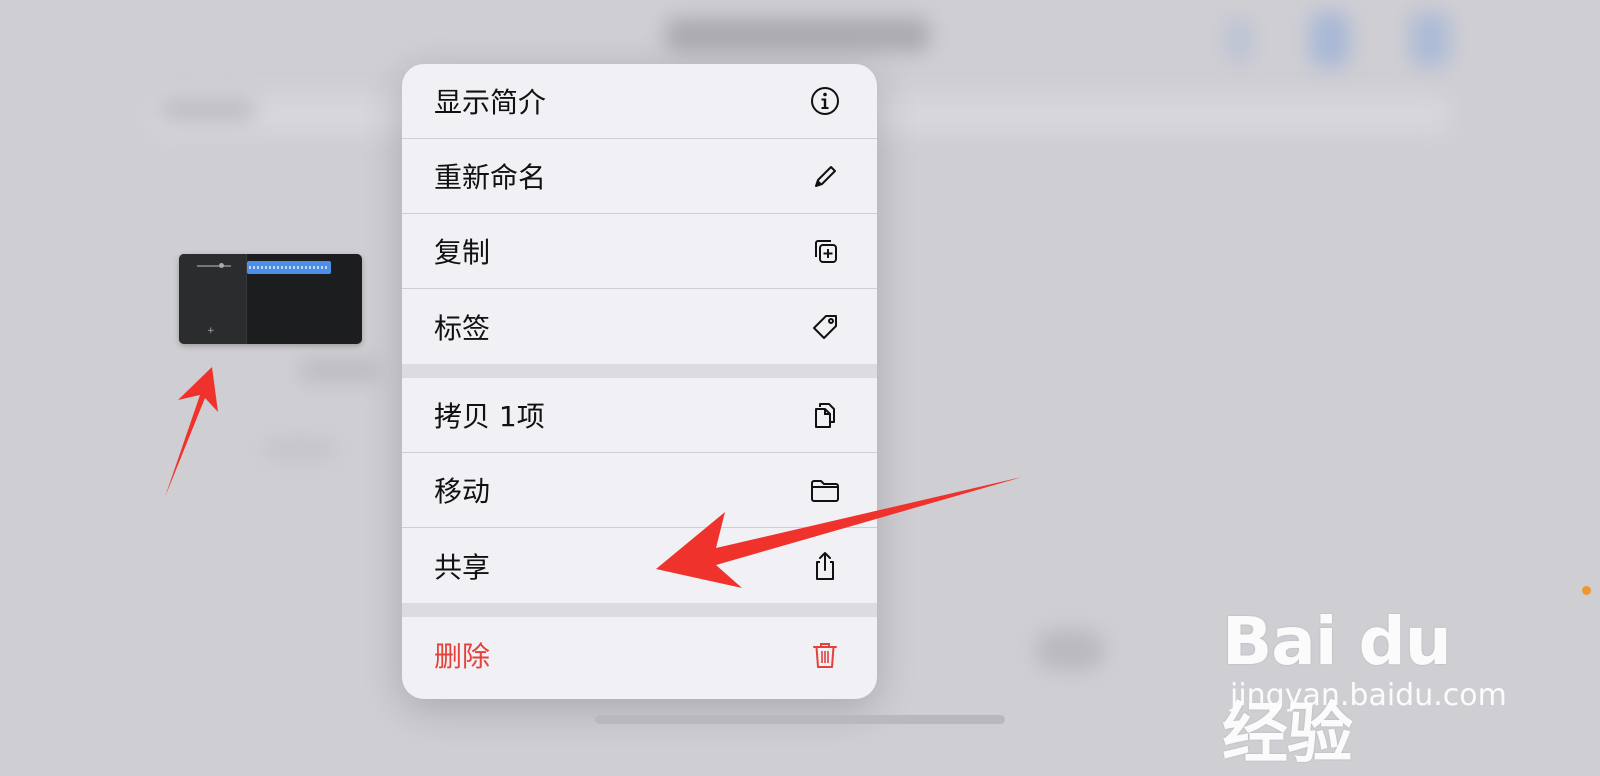 This screenshot has width=1600, height=776. I want to click on menu-item-label: 标签, so click(462, 328).